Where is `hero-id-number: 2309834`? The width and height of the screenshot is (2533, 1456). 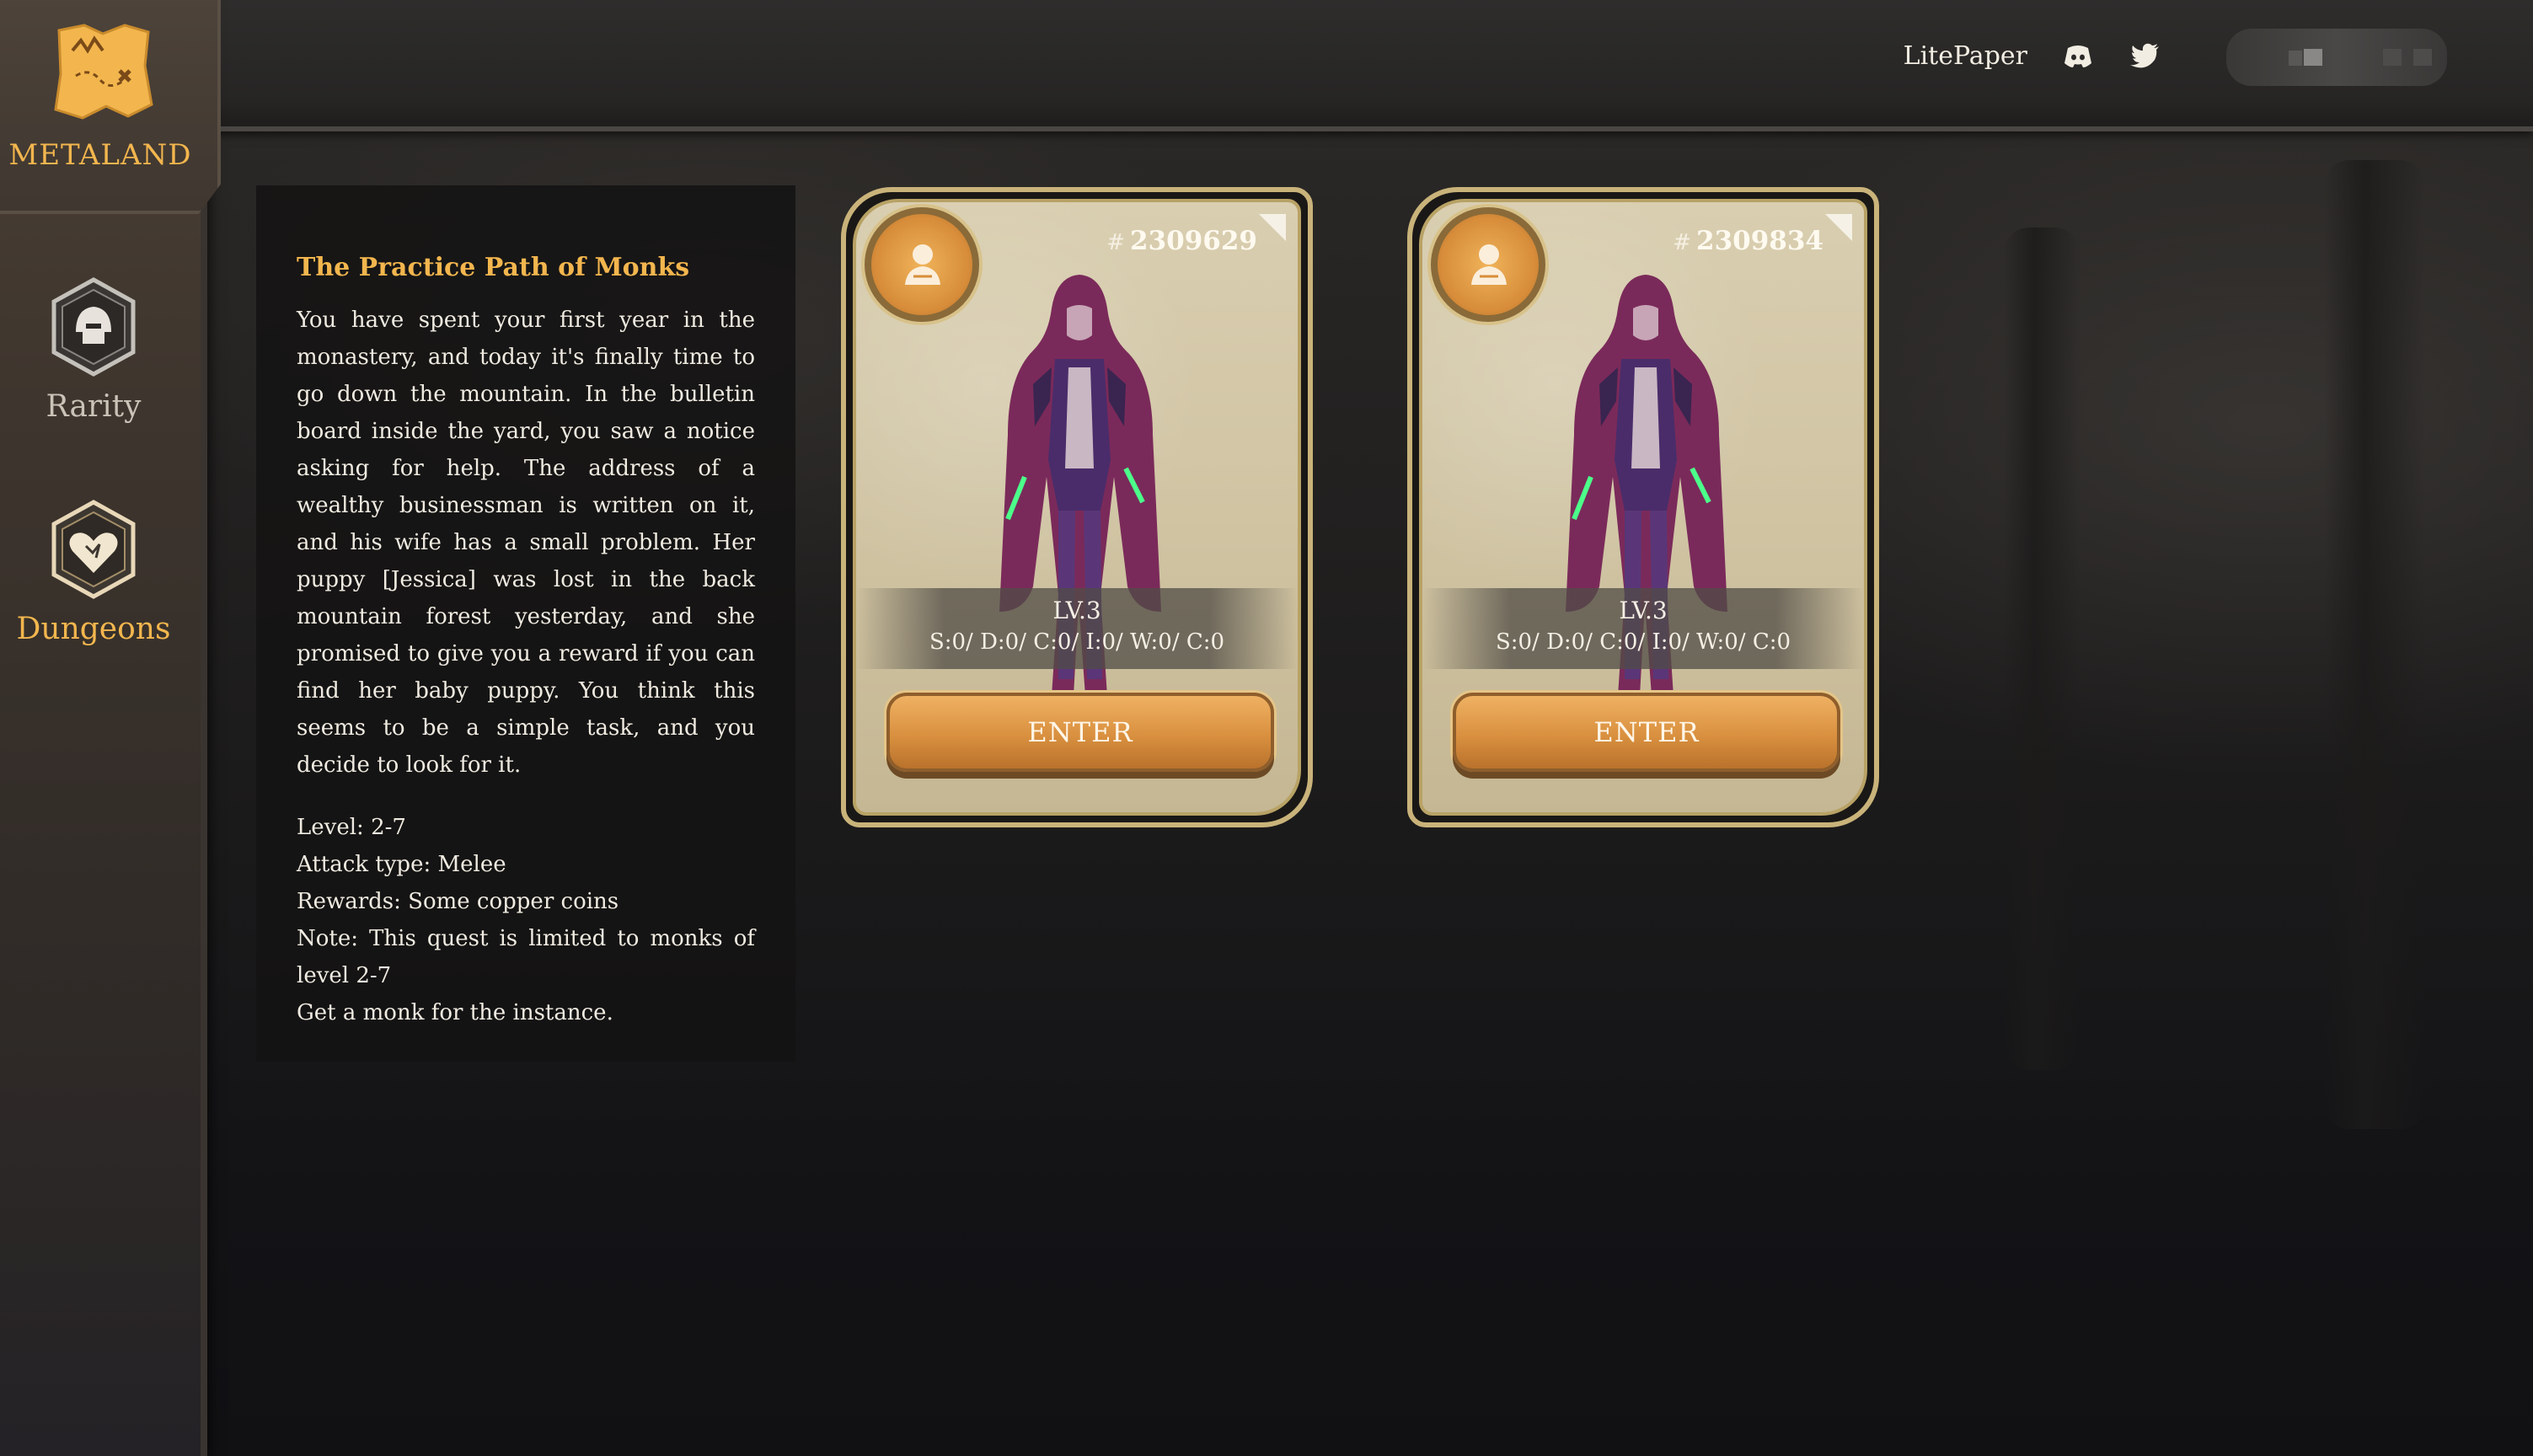
hero-id-number: 2309834 is located at coordinates (1759, 241).